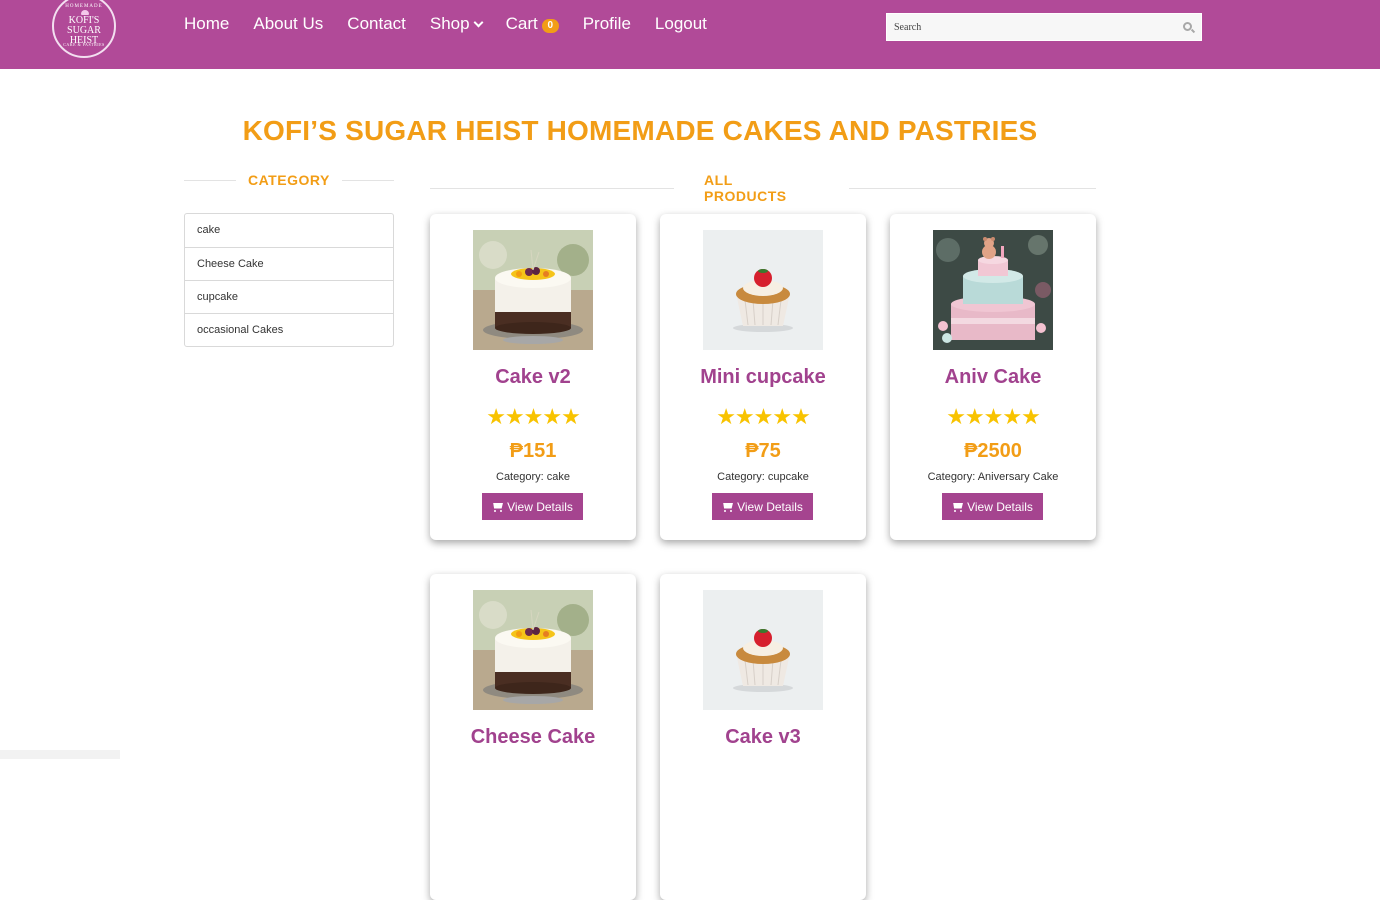 Image resolution: width=1380 pixels, height=900 pixels. I want to click on product-name: Cake v2, so click(533, 377).